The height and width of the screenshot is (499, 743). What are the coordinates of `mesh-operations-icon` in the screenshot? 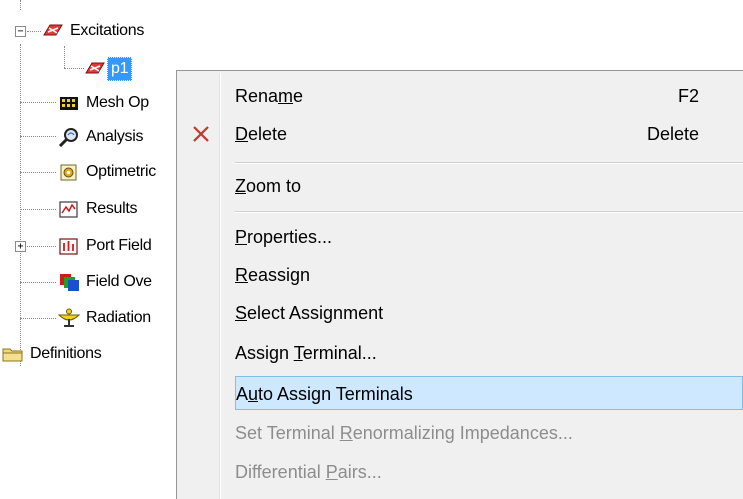 It's located at (69, 103).